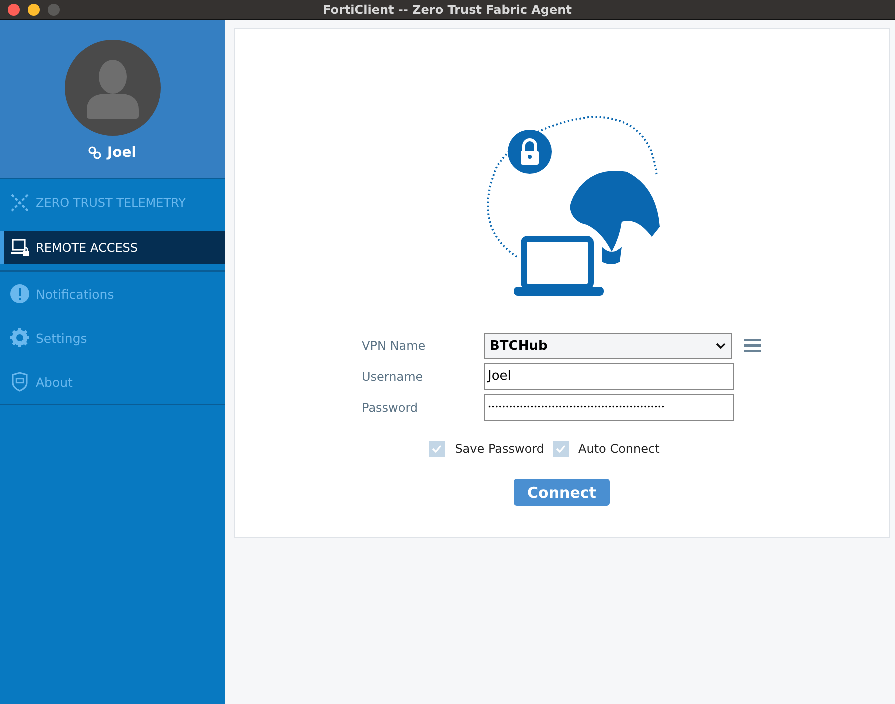 The height and width of the screenshot is (704, 895). Describe the element at coordinates (112, 247) in the screenshot. I see `nav-item: REMOTE ACCESS` at that location.